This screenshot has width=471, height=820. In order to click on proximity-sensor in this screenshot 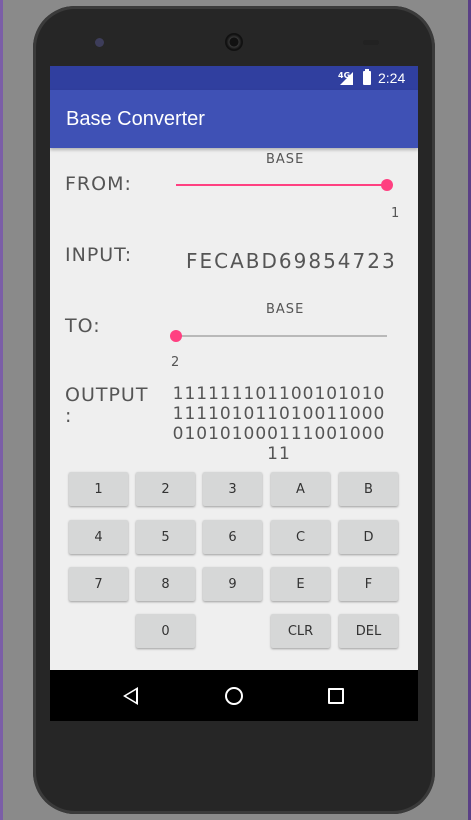, I will do `click(371, 42)`.